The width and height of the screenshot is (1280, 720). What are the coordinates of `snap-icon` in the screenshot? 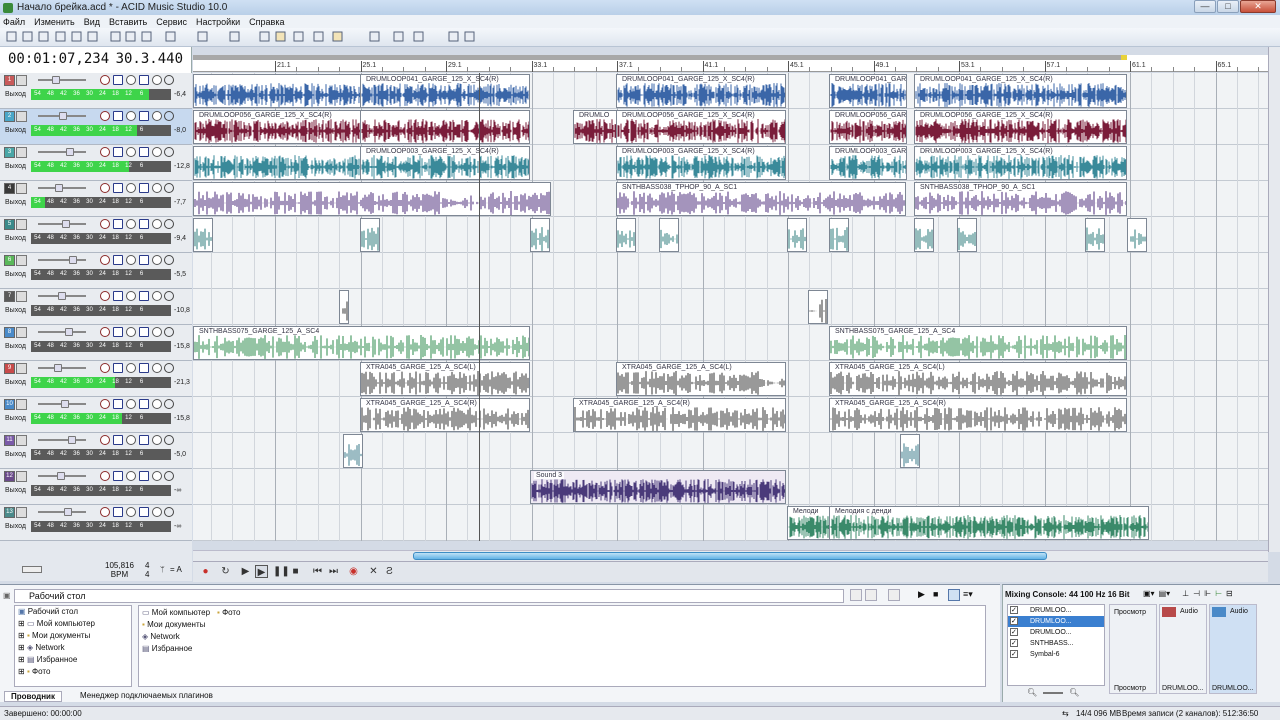 It's located at (234, 36).